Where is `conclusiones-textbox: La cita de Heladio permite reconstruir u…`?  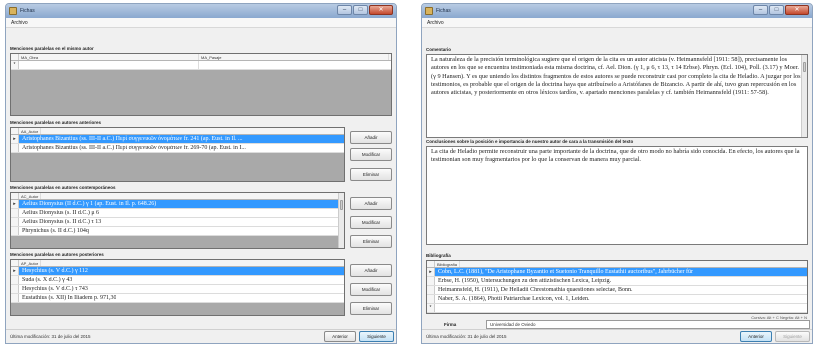 conclusiones-textbox: La cita de Heladio permite reconstruir u… is located at coordinates (617, 195).